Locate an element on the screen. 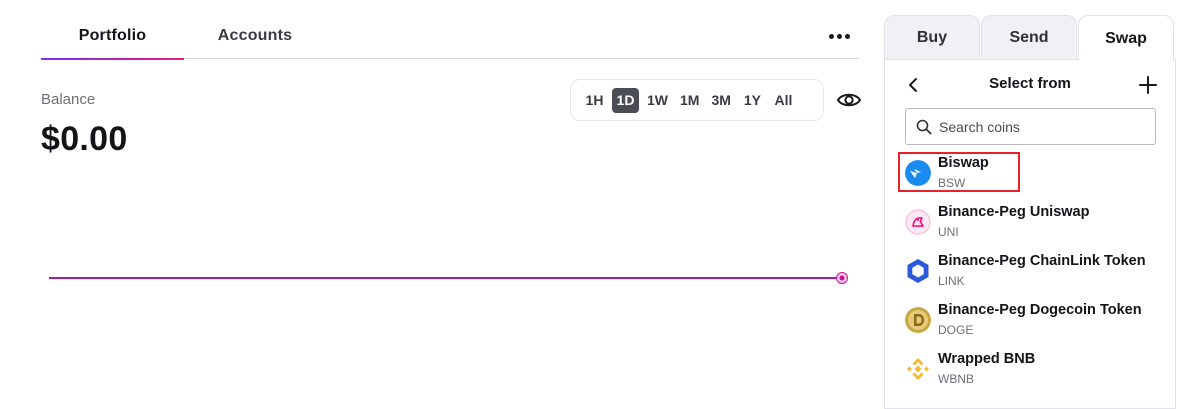  coin-symbol: BSW is located at coordinates (952, 183).